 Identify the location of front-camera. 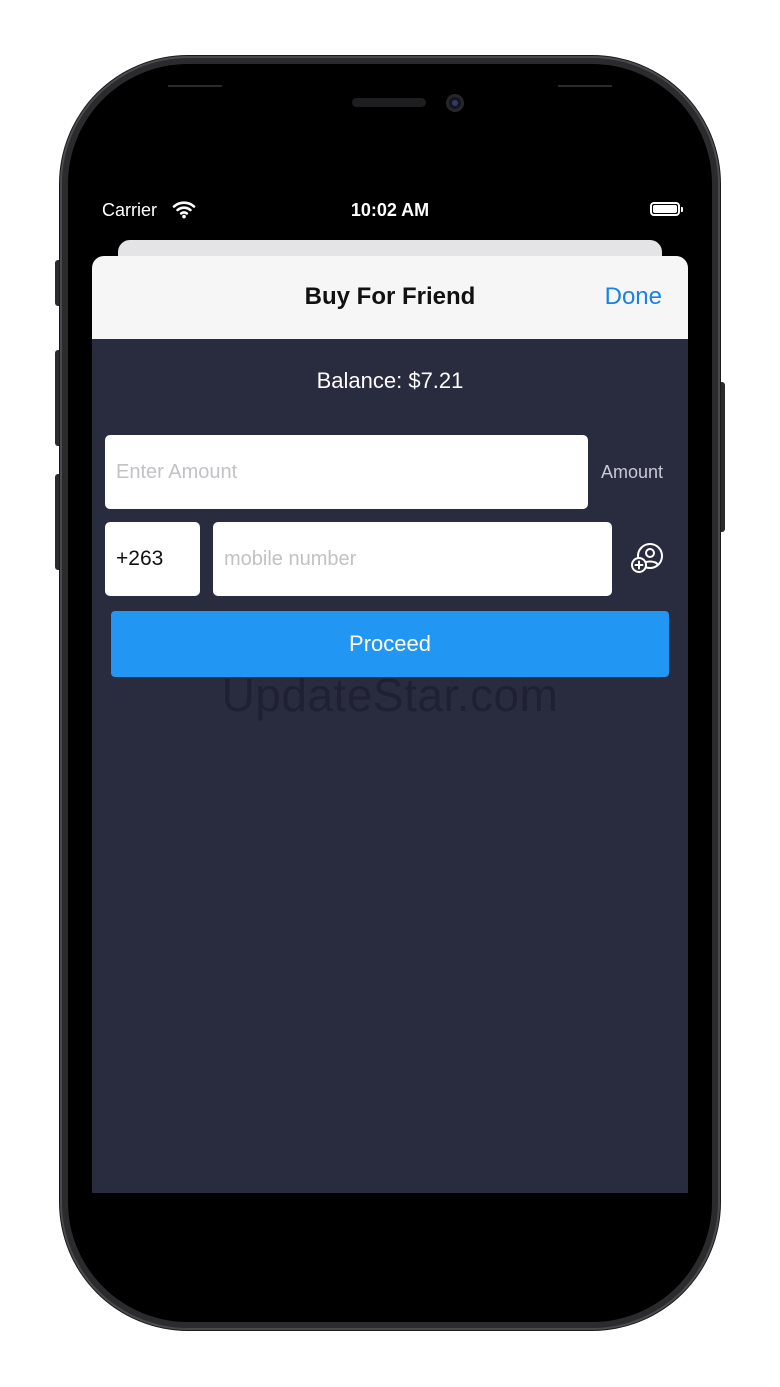
(455, 103).